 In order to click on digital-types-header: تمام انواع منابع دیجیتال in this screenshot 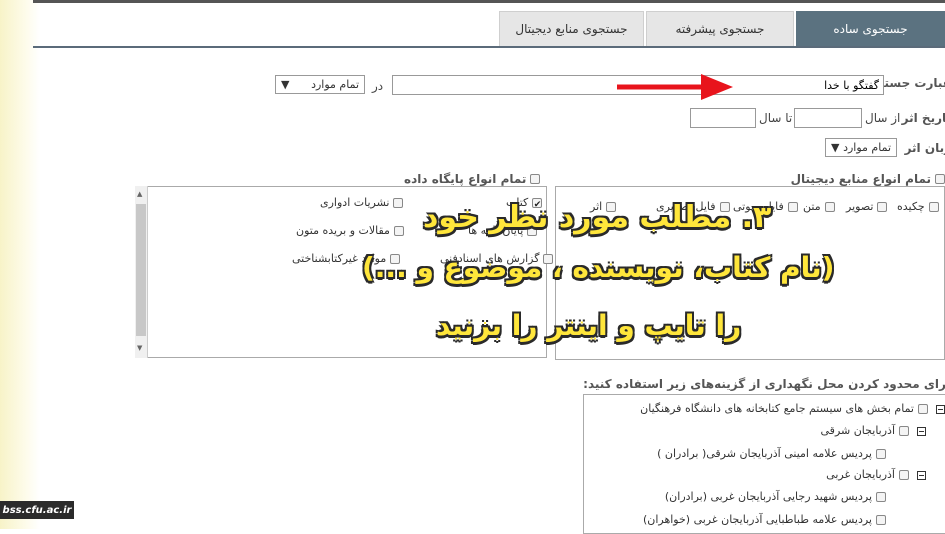, I will do `click(868, 179)`.